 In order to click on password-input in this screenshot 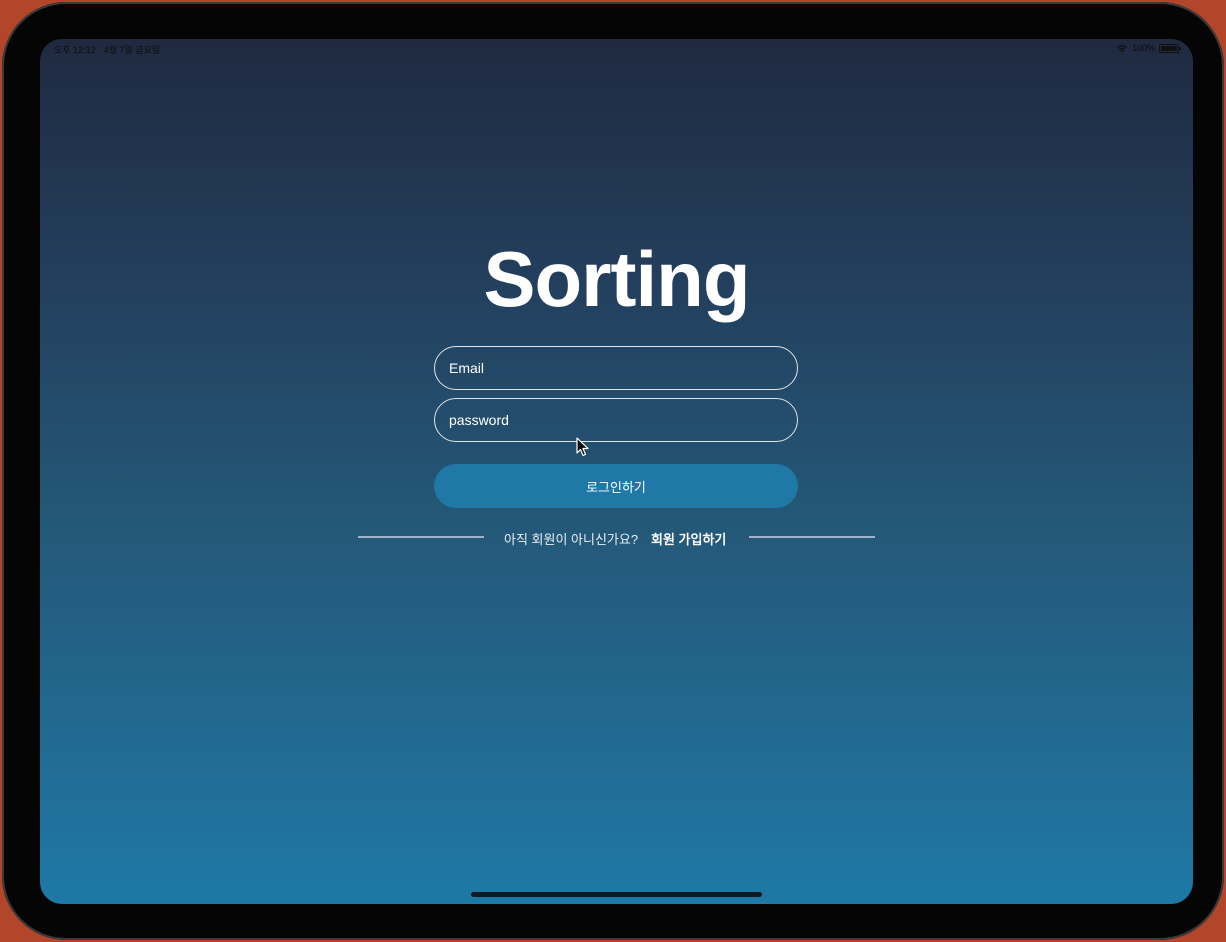, I will do `click(616, 420)`.